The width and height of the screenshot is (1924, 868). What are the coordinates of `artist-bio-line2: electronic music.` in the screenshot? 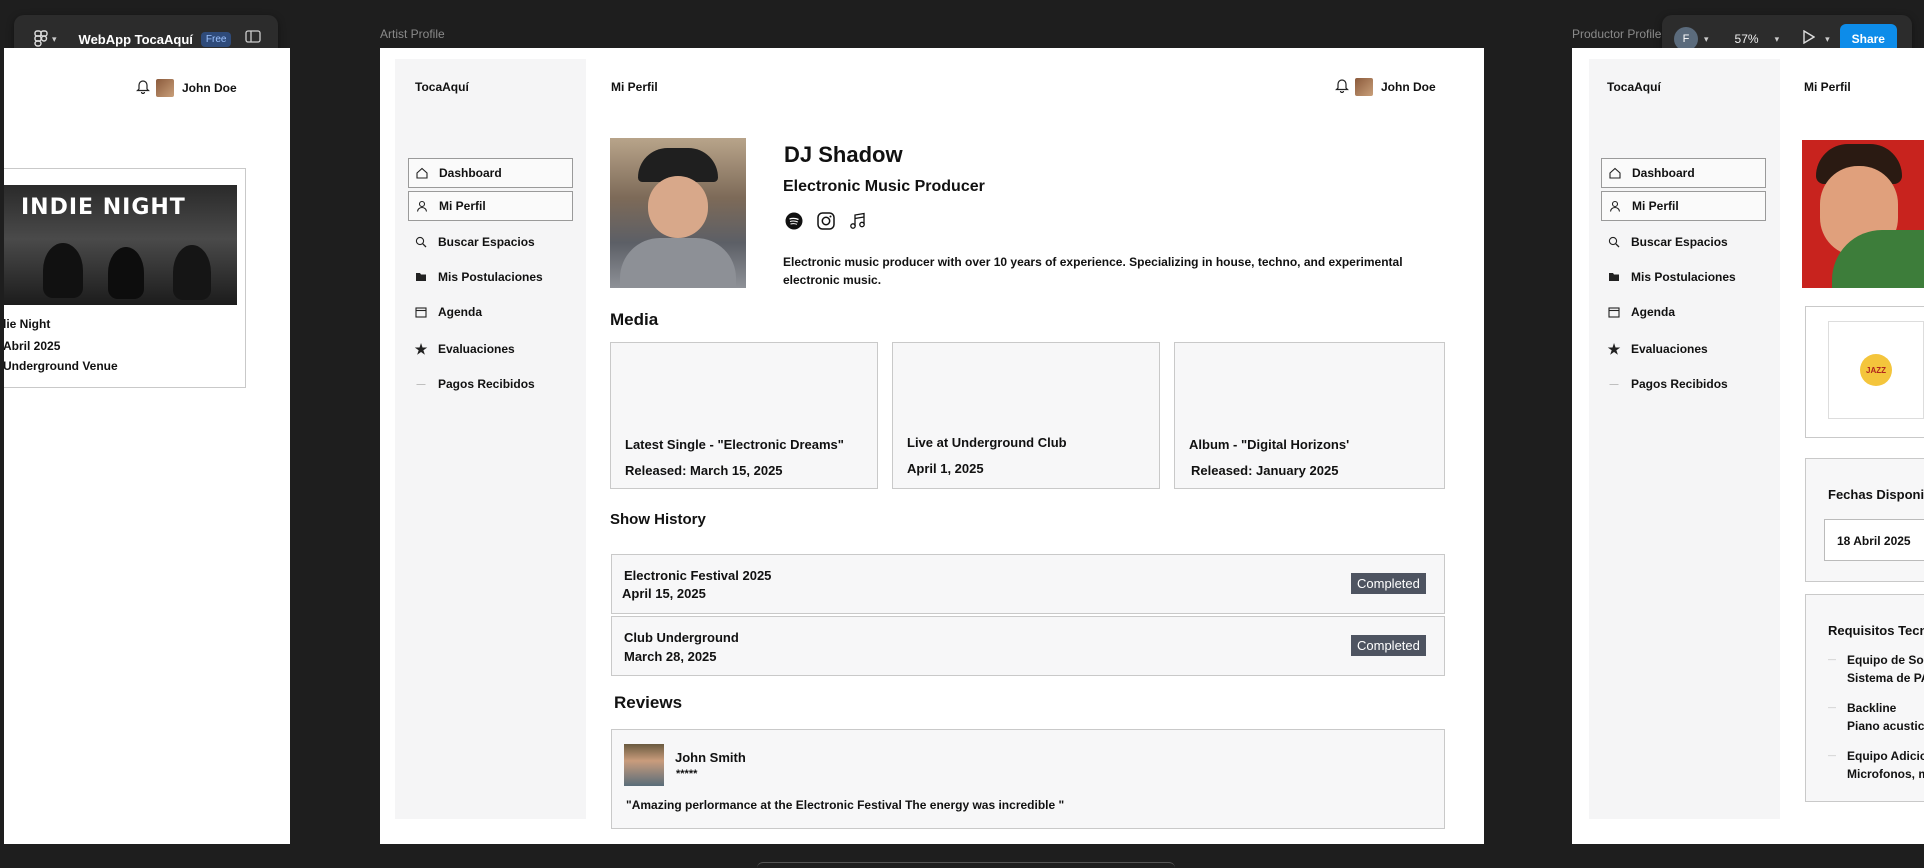 It's located at (832, 280).